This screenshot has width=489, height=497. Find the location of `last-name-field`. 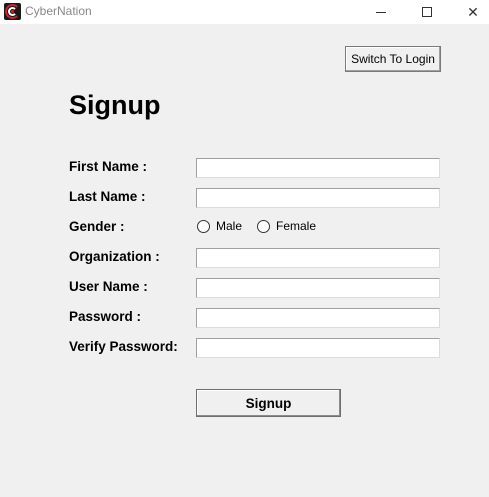

last-name-field is located at coordinates (318, 198).